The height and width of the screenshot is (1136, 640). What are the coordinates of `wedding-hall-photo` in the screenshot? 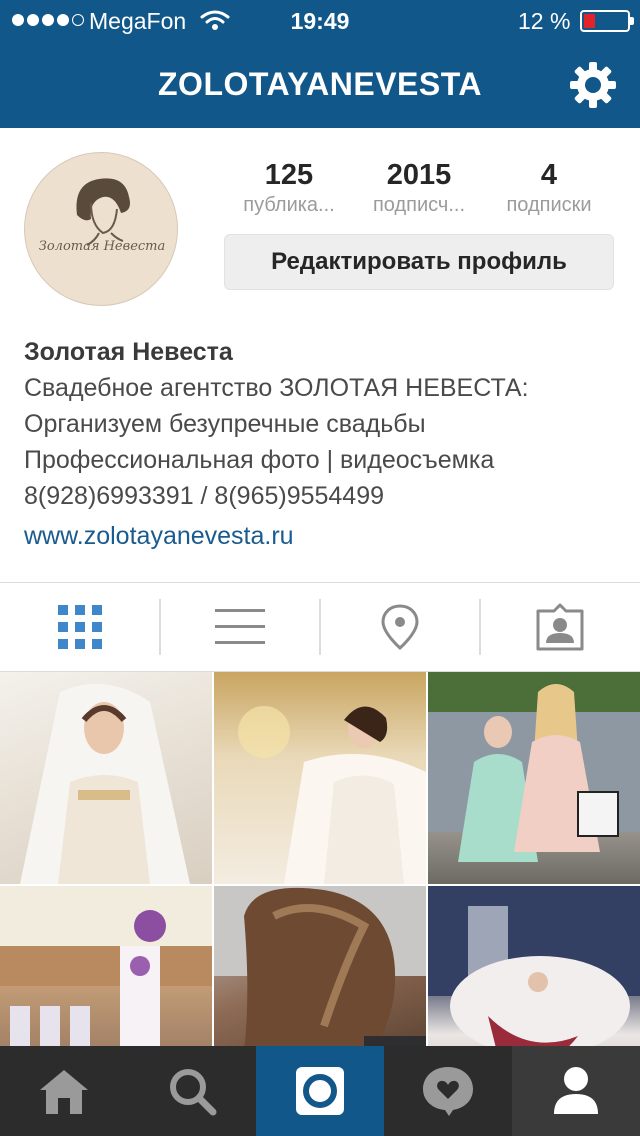 It's located at (106, 966).